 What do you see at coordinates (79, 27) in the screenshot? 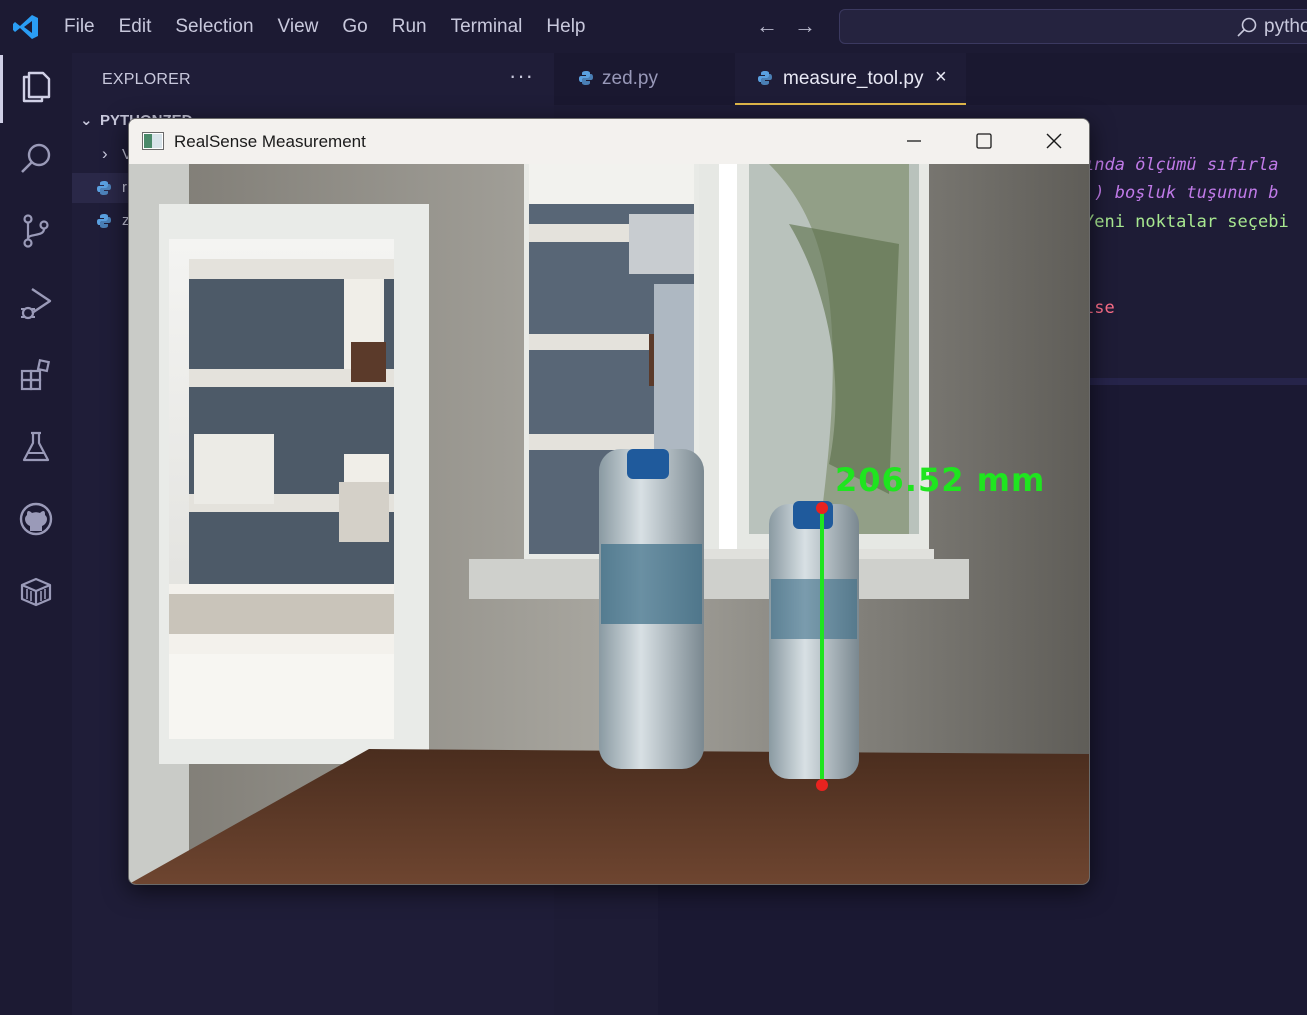
I see `menu-file: File` at bounding box center [79, 27].